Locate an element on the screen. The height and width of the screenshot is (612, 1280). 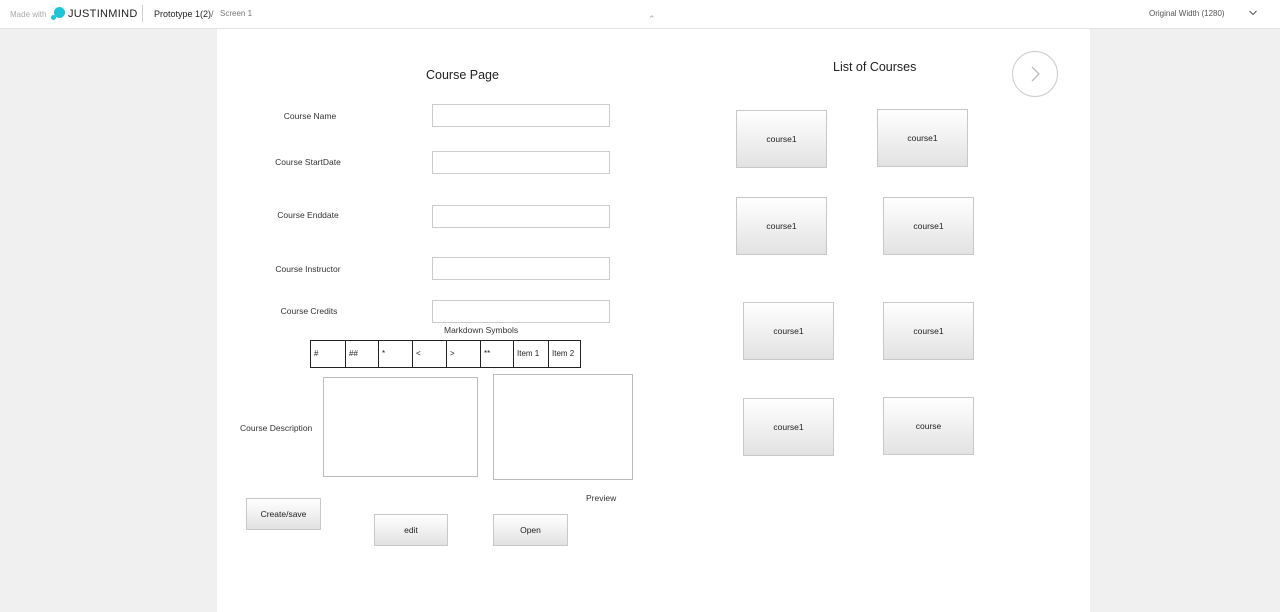
preview-box is located at coordinates (563, 427).